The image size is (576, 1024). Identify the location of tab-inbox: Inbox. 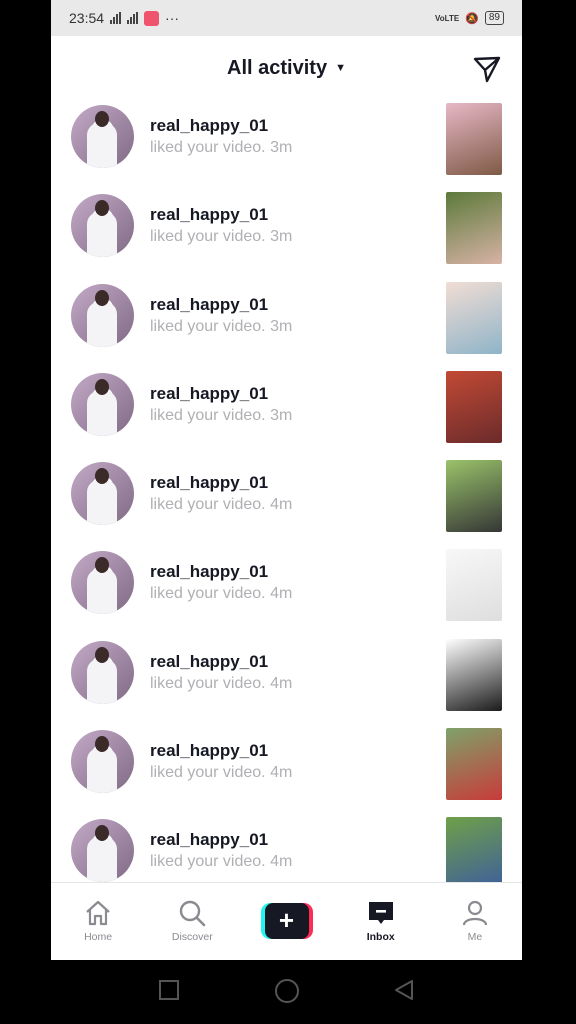
(381, 921).